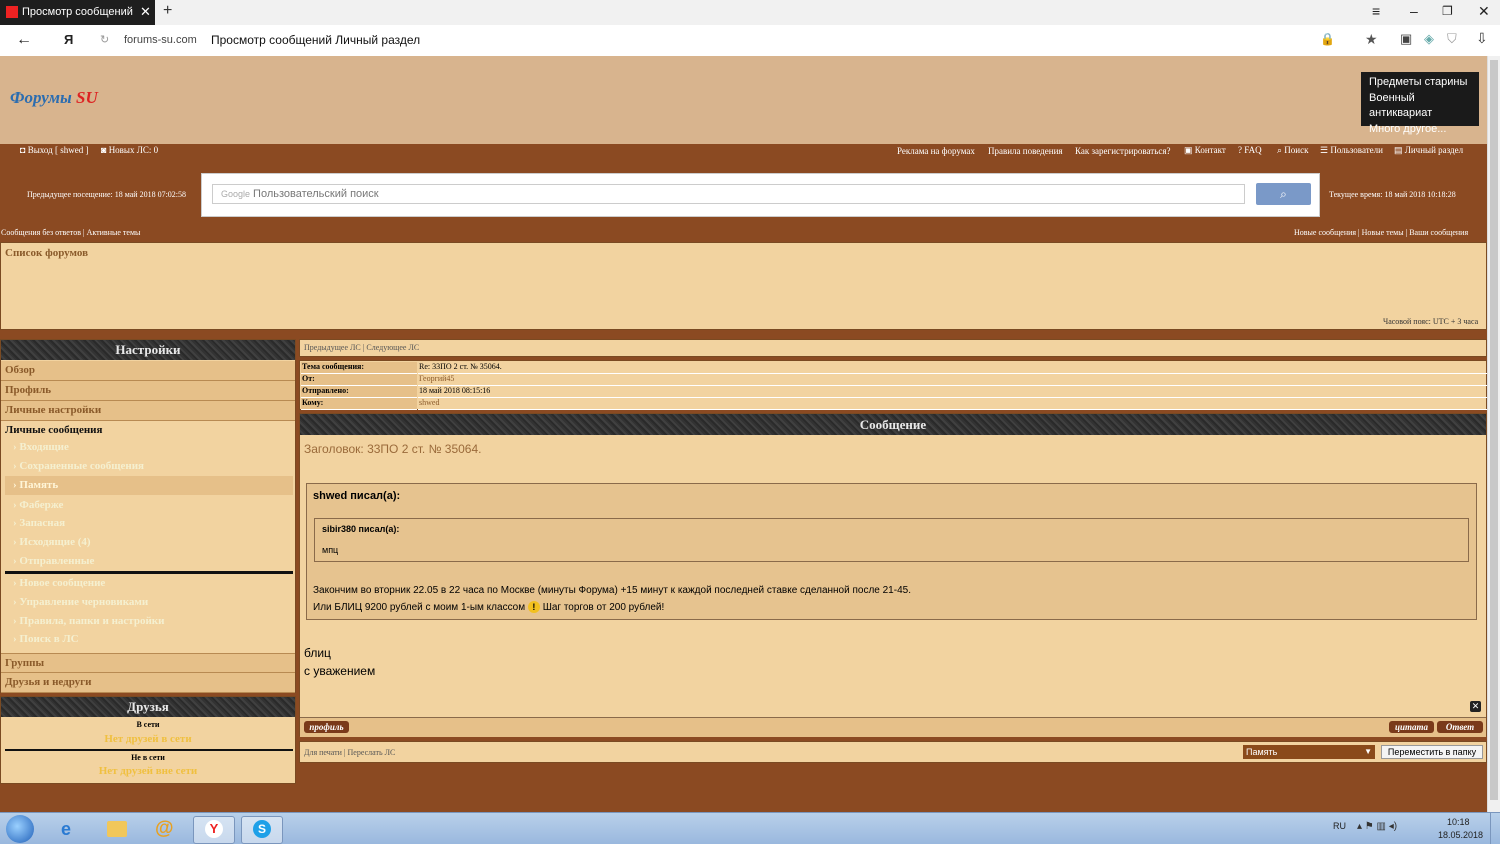  I want to click on extension-icon: ▣, so click(1406, 39).